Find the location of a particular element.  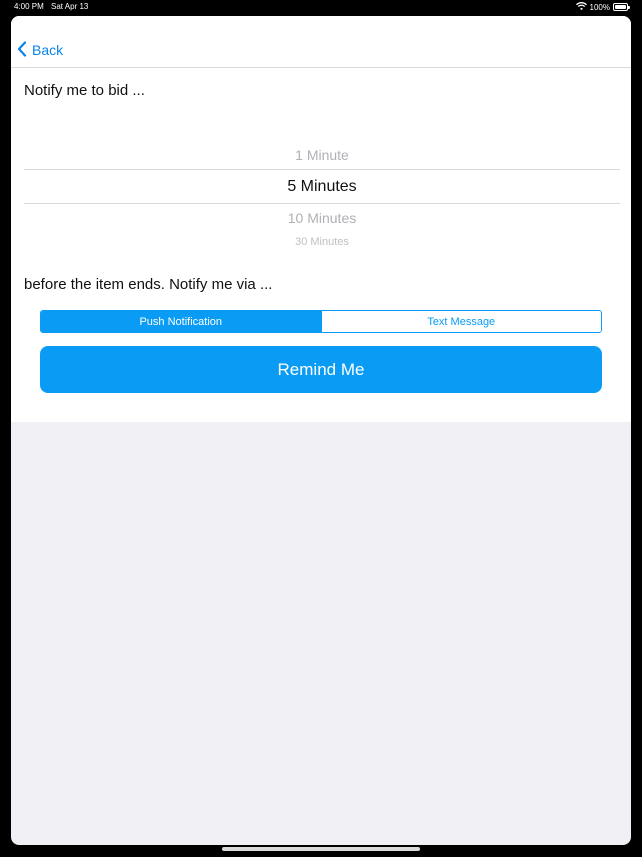

back-button: Back is located at coordinates (40, 50).